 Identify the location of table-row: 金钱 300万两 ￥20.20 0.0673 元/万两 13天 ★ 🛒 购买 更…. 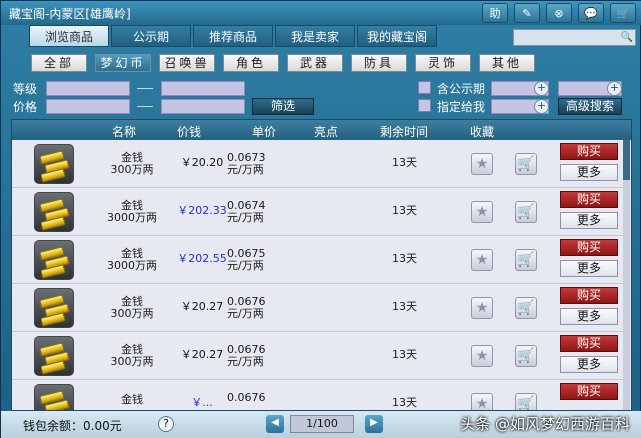
(318, 164).